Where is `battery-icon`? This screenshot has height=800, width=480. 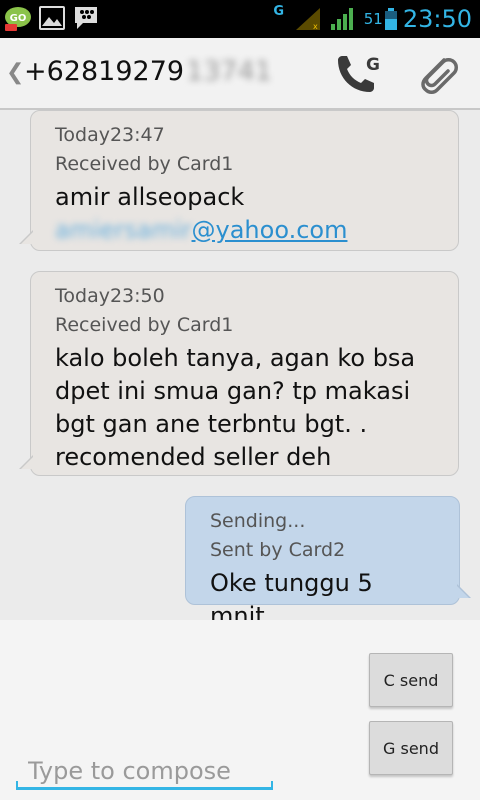
battery-icon is located at coordinates (390, 19).